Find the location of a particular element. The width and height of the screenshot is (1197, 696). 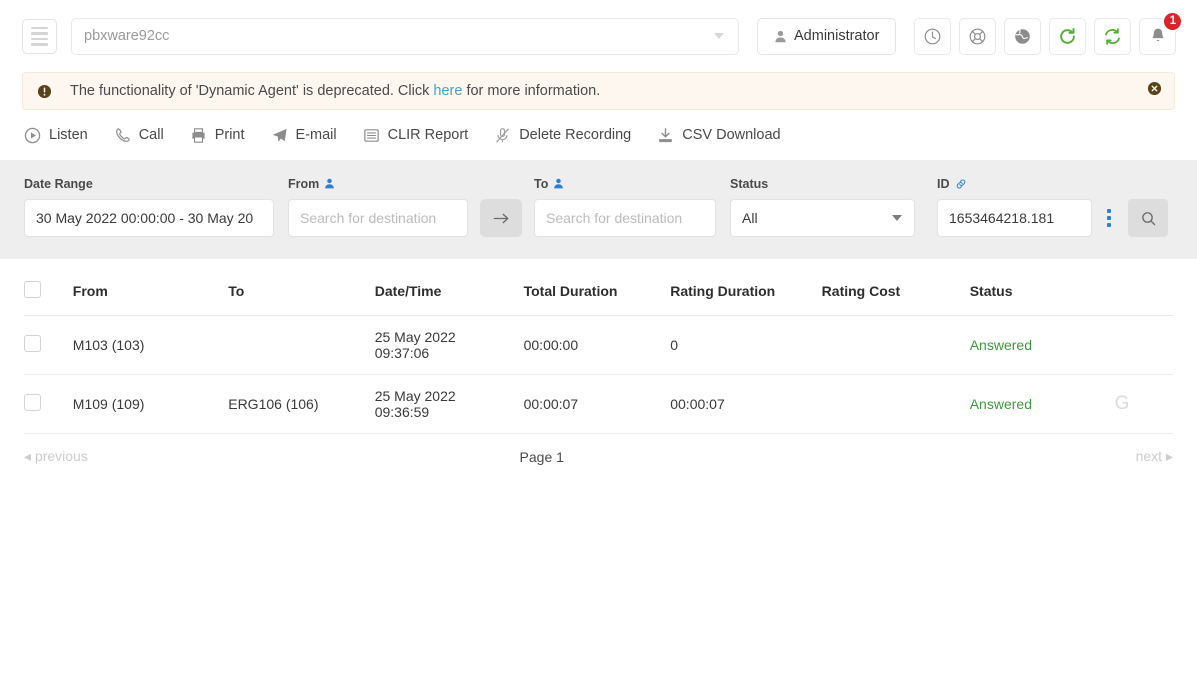

language-button is located at coordinates (1023, 36).